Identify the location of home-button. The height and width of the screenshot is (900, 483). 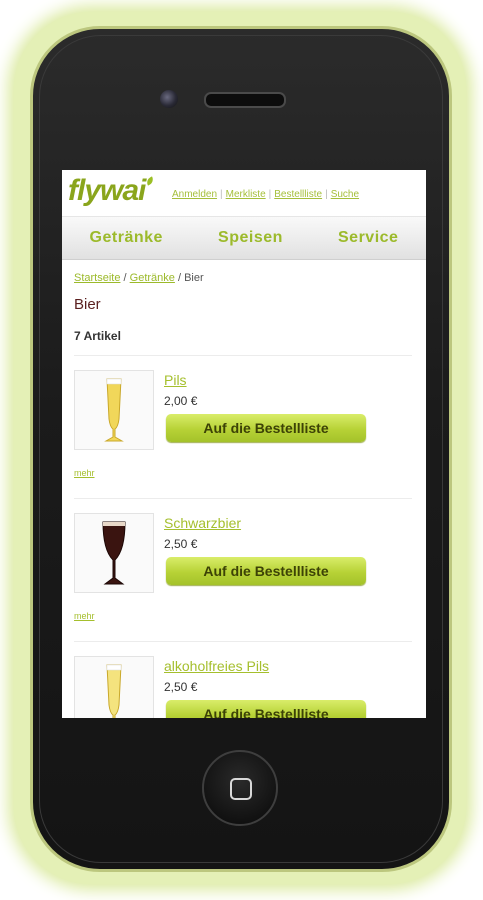
(240, 788).